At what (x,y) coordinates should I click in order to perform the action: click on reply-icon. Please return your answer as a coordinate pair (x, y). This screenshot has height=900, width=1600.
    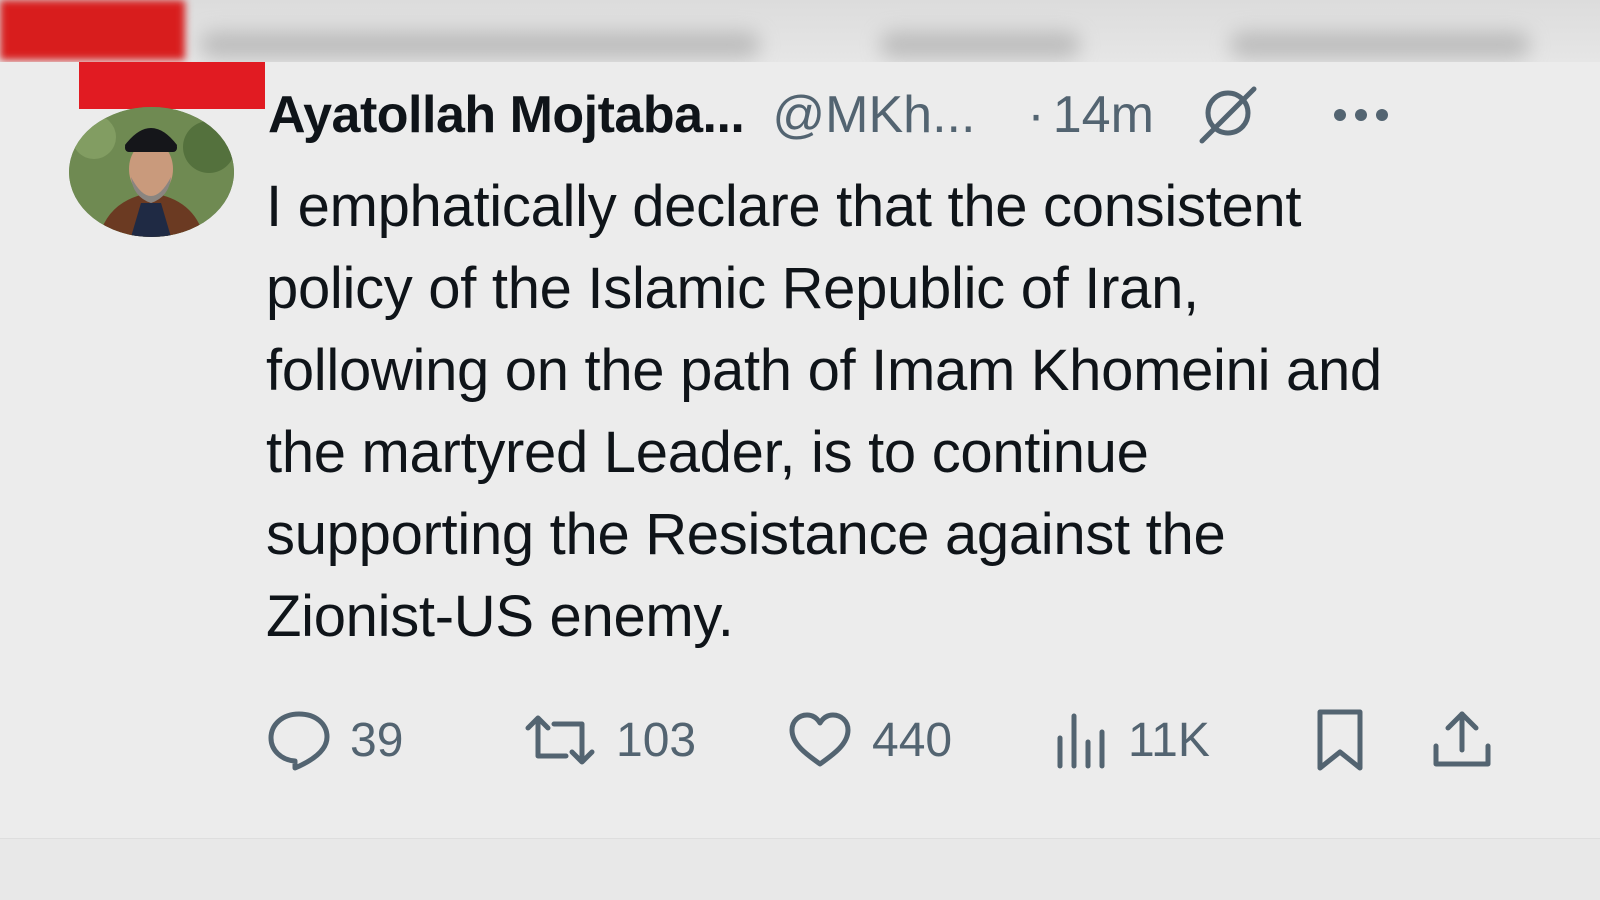
    Looking at the image, I should click on (299, 741).